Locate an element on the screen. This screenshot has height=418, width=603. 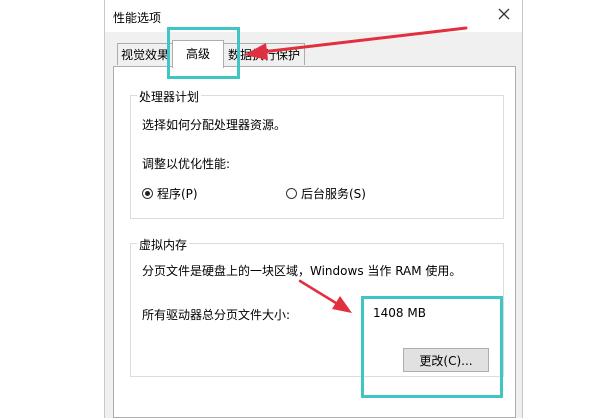
virtual-memory-description: 分页文件是硬盘上的一块区域，Windows 当作 RAM 使用。 is located at coordinates (302, 271).